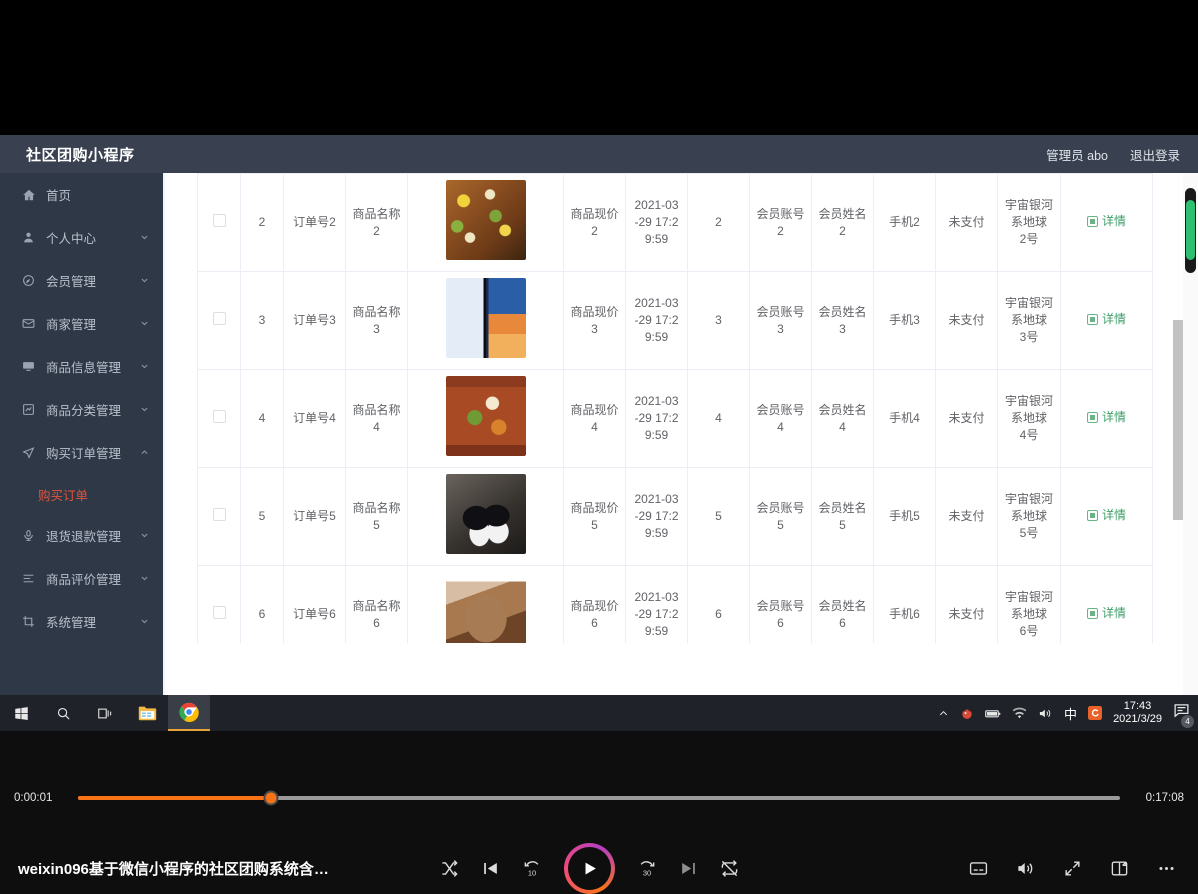 This screenshot has height=894, width=1198. Describe the element at coordinates (81, 621) in the screenshot. I see `sidebar-item-system-management: 系统管理` at that location.